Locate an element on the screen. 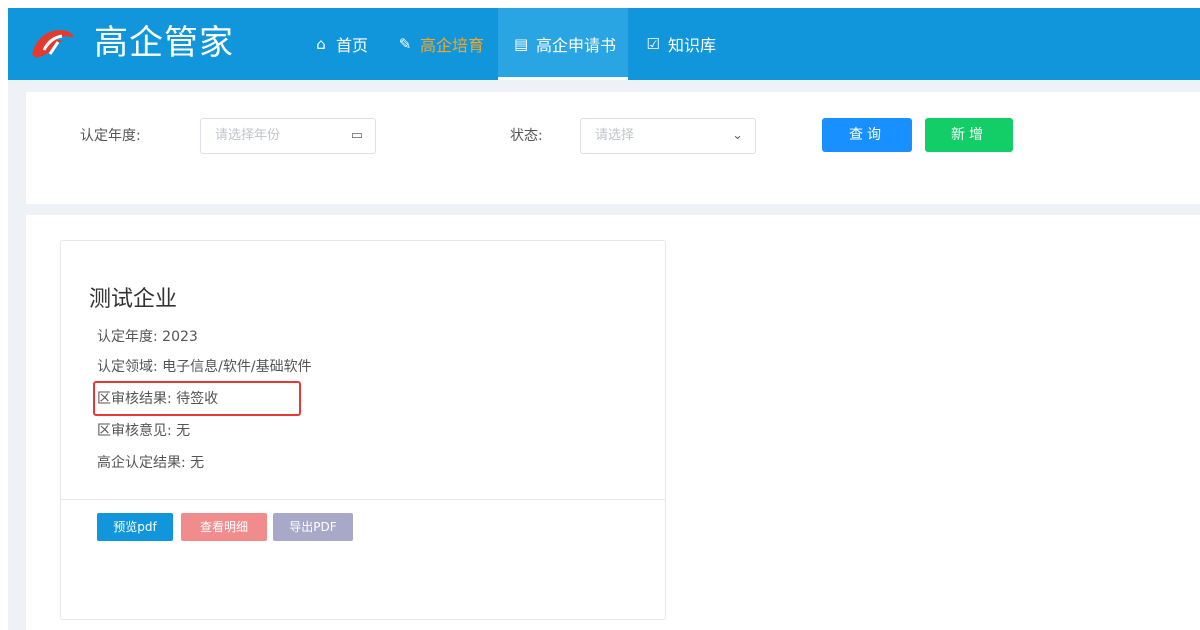 The height and width of the screenshot is (630, 1200). card-field-year: 认定年度: 2023 is located at coordinates (147, 337).